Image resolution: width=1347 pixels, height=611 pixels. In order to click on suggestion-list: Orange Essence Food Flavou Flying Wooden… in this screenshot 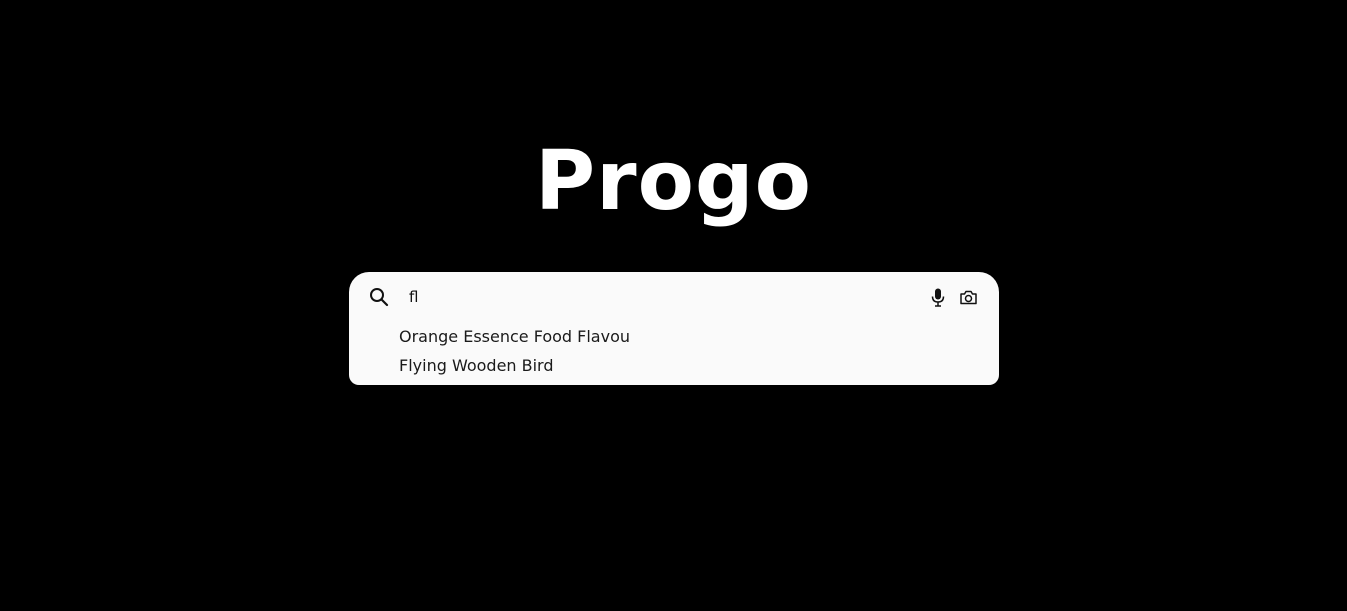, I will do `click(679, 353)`.